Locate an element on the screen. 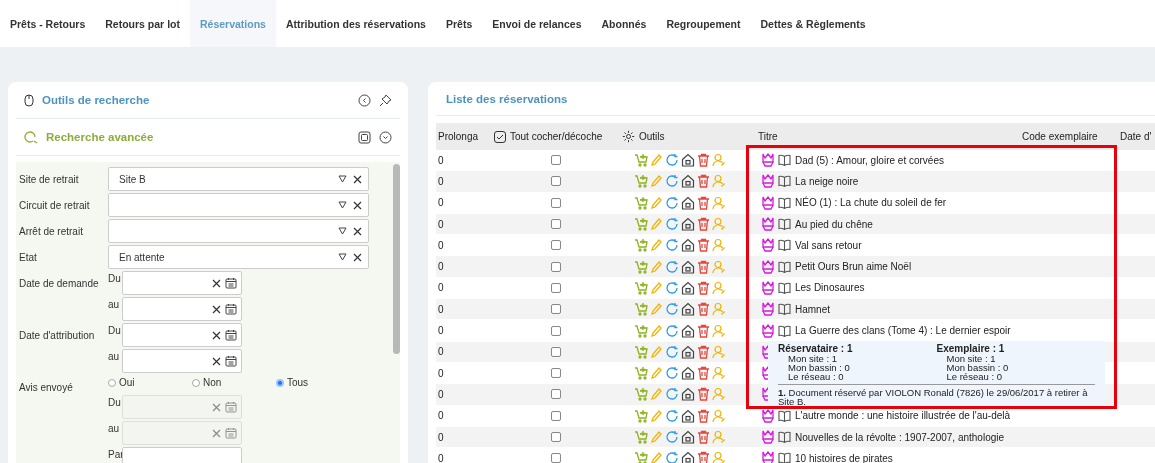 This screenshot has height=463, width=1155. scrollbar is located at coordinates (396, 259).